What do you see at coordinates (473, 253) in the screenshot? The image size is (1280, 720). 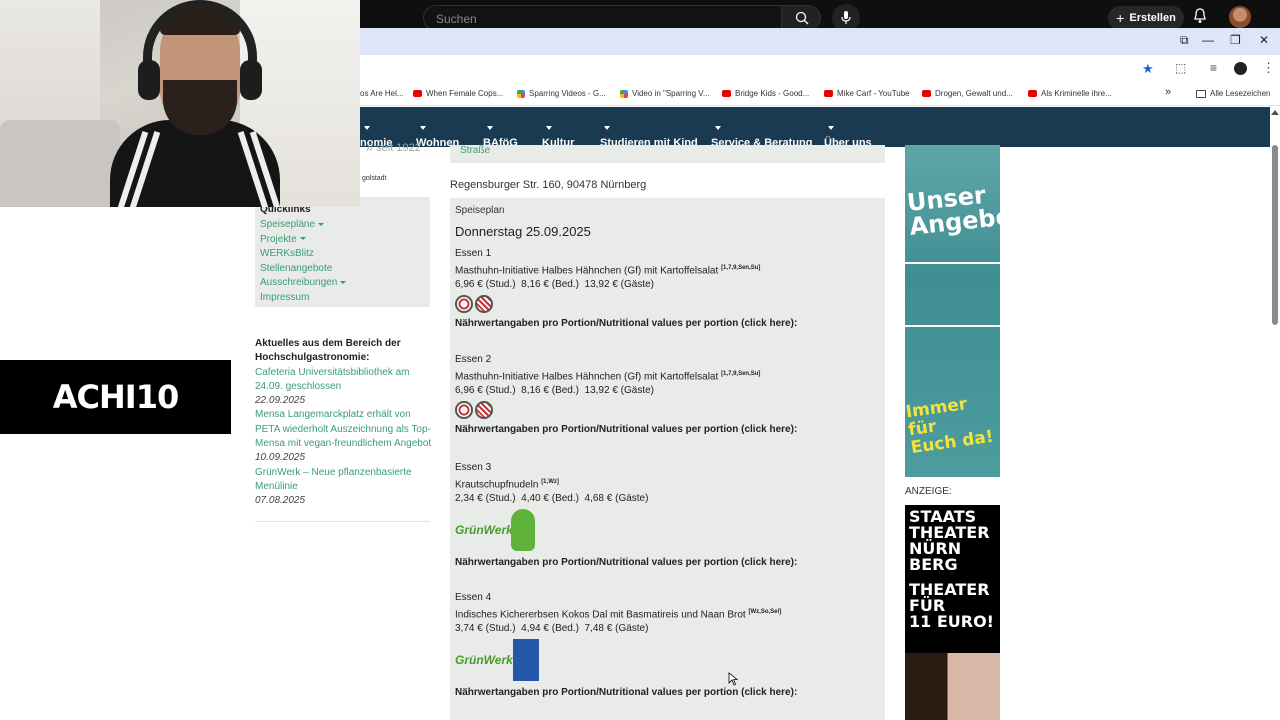 I see `meal-label: Essen 1` at bounding box center [473, 253].